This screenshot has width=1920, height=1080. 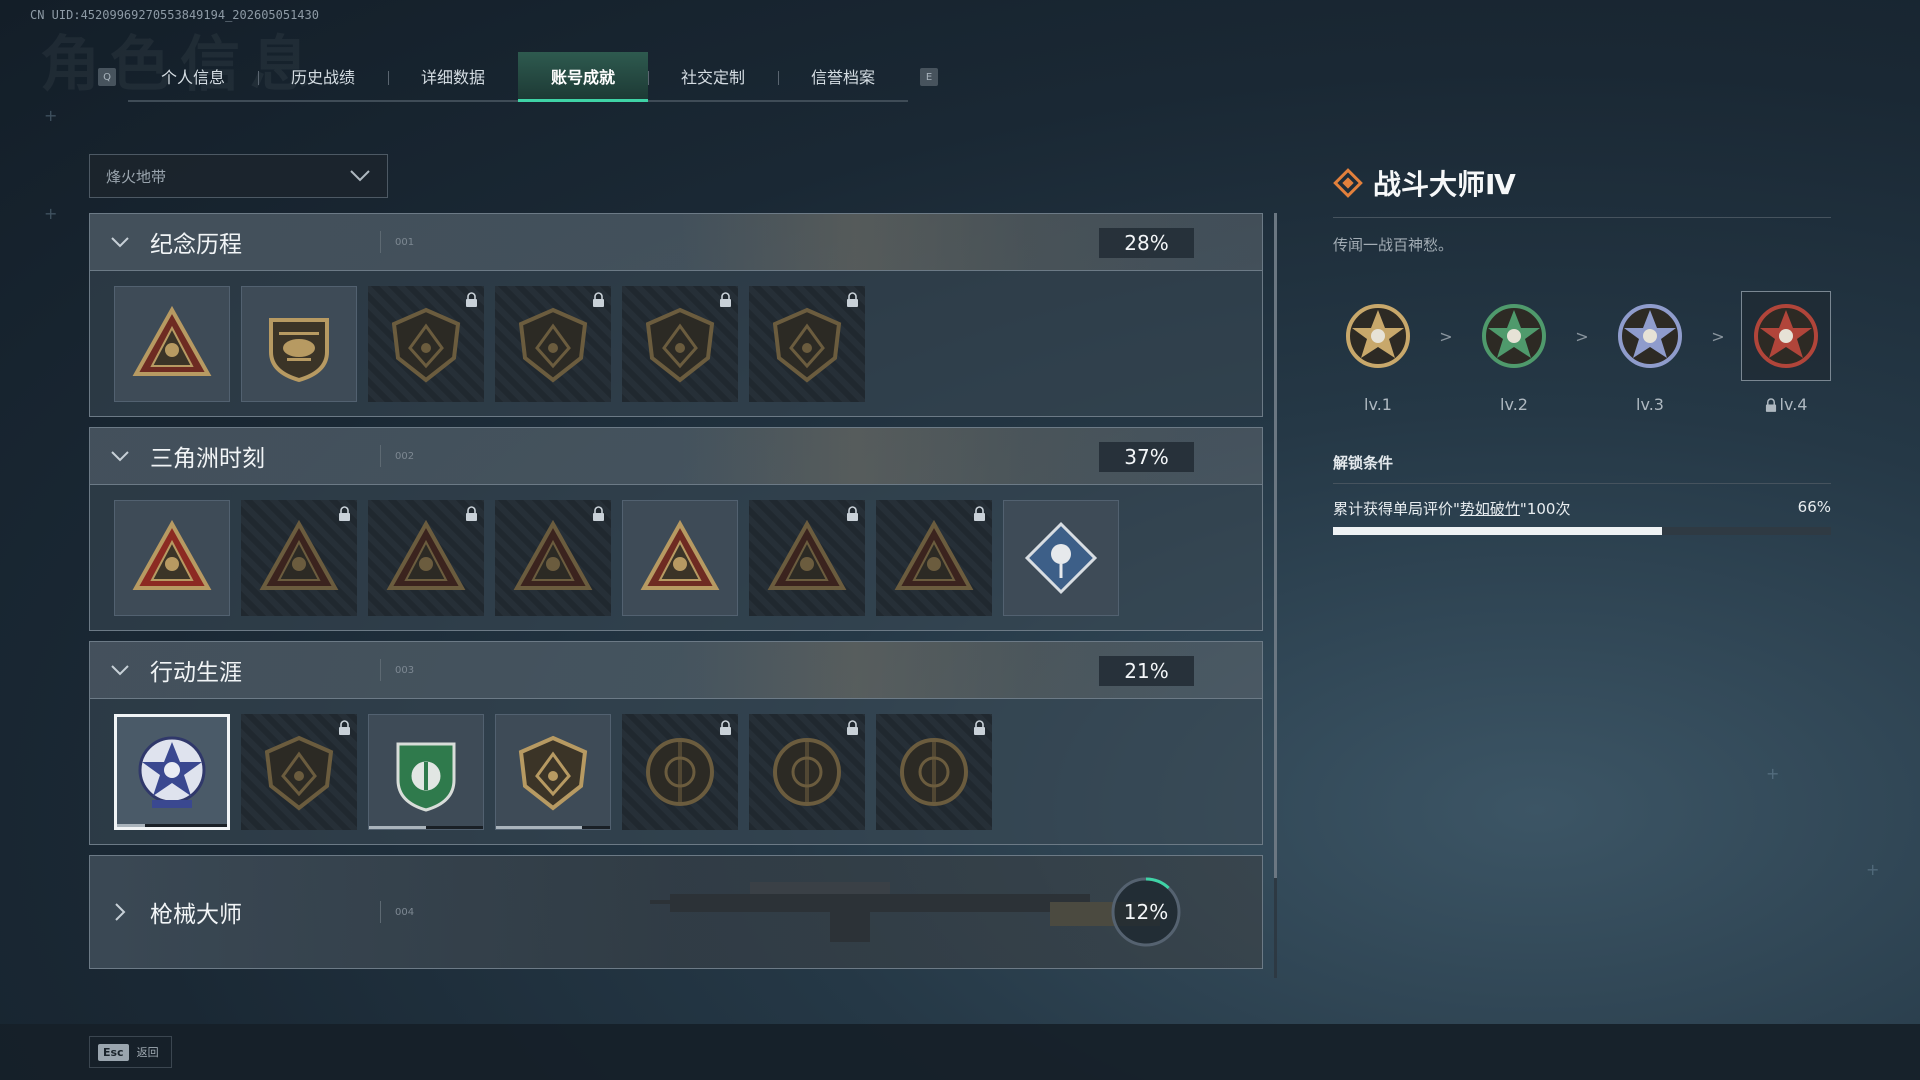 I want to click on chevron-right-icon, so click(x=120, y=912).